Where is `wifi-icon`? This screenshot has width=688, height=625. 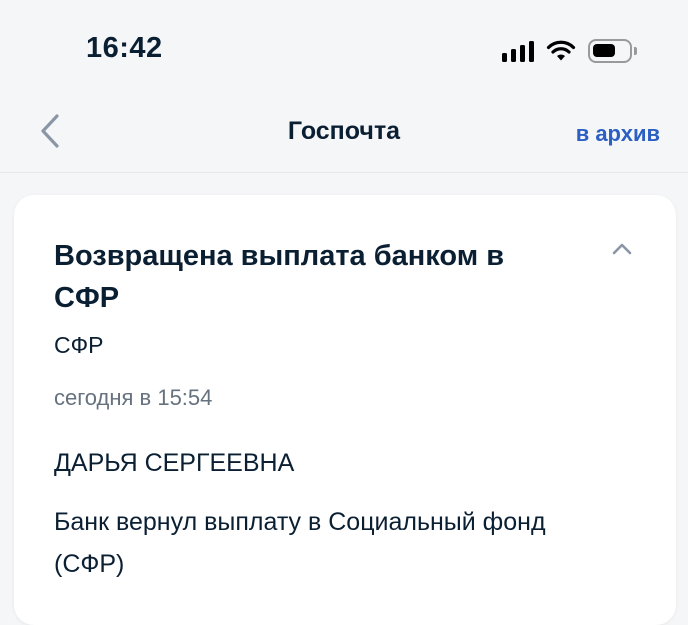
wifi-icon is located at coordinates (561, 50).